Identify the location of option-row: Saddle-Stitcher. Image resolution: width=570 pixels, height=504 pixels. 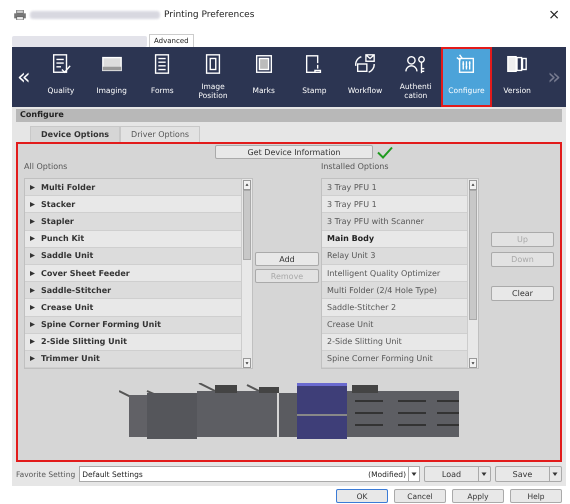
(133, 291).